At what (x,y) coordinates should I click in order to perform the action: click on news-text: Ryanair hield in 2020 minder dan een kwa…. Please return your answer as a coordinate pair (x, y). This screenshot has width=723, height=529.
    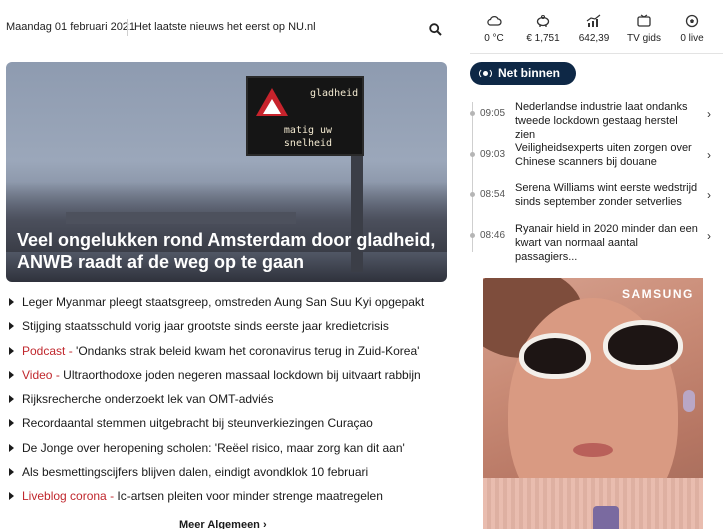
    Looking at the image, I should click on (606, 243).